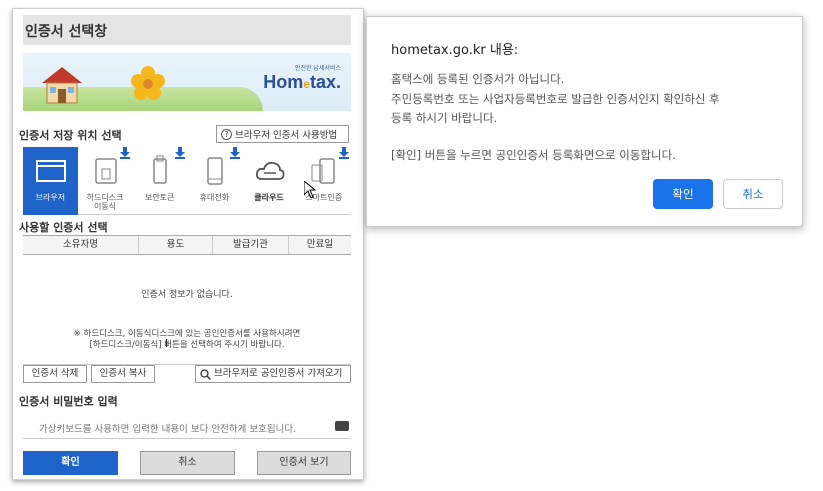  Describe the element at coordinates (306, 84) in the screenshot. I see `logo-e: e` at that location.